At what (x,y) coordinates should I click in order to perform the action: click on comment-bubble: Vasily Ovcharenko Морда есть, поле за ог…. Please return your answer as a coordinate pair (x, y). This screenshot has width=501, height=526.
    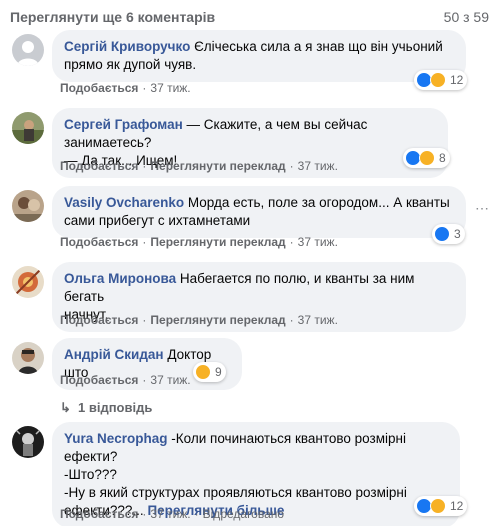
    Looking at the image, I should click on (259, 212).